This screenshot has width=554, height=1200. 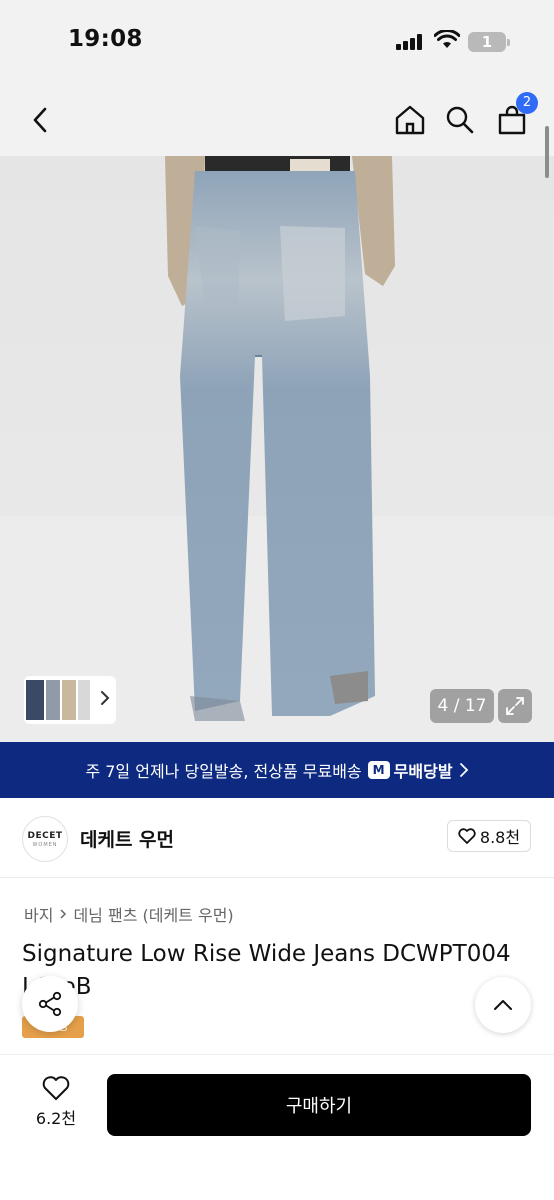 I want to click on battery-icon: 1, so click(x=489, y=42).